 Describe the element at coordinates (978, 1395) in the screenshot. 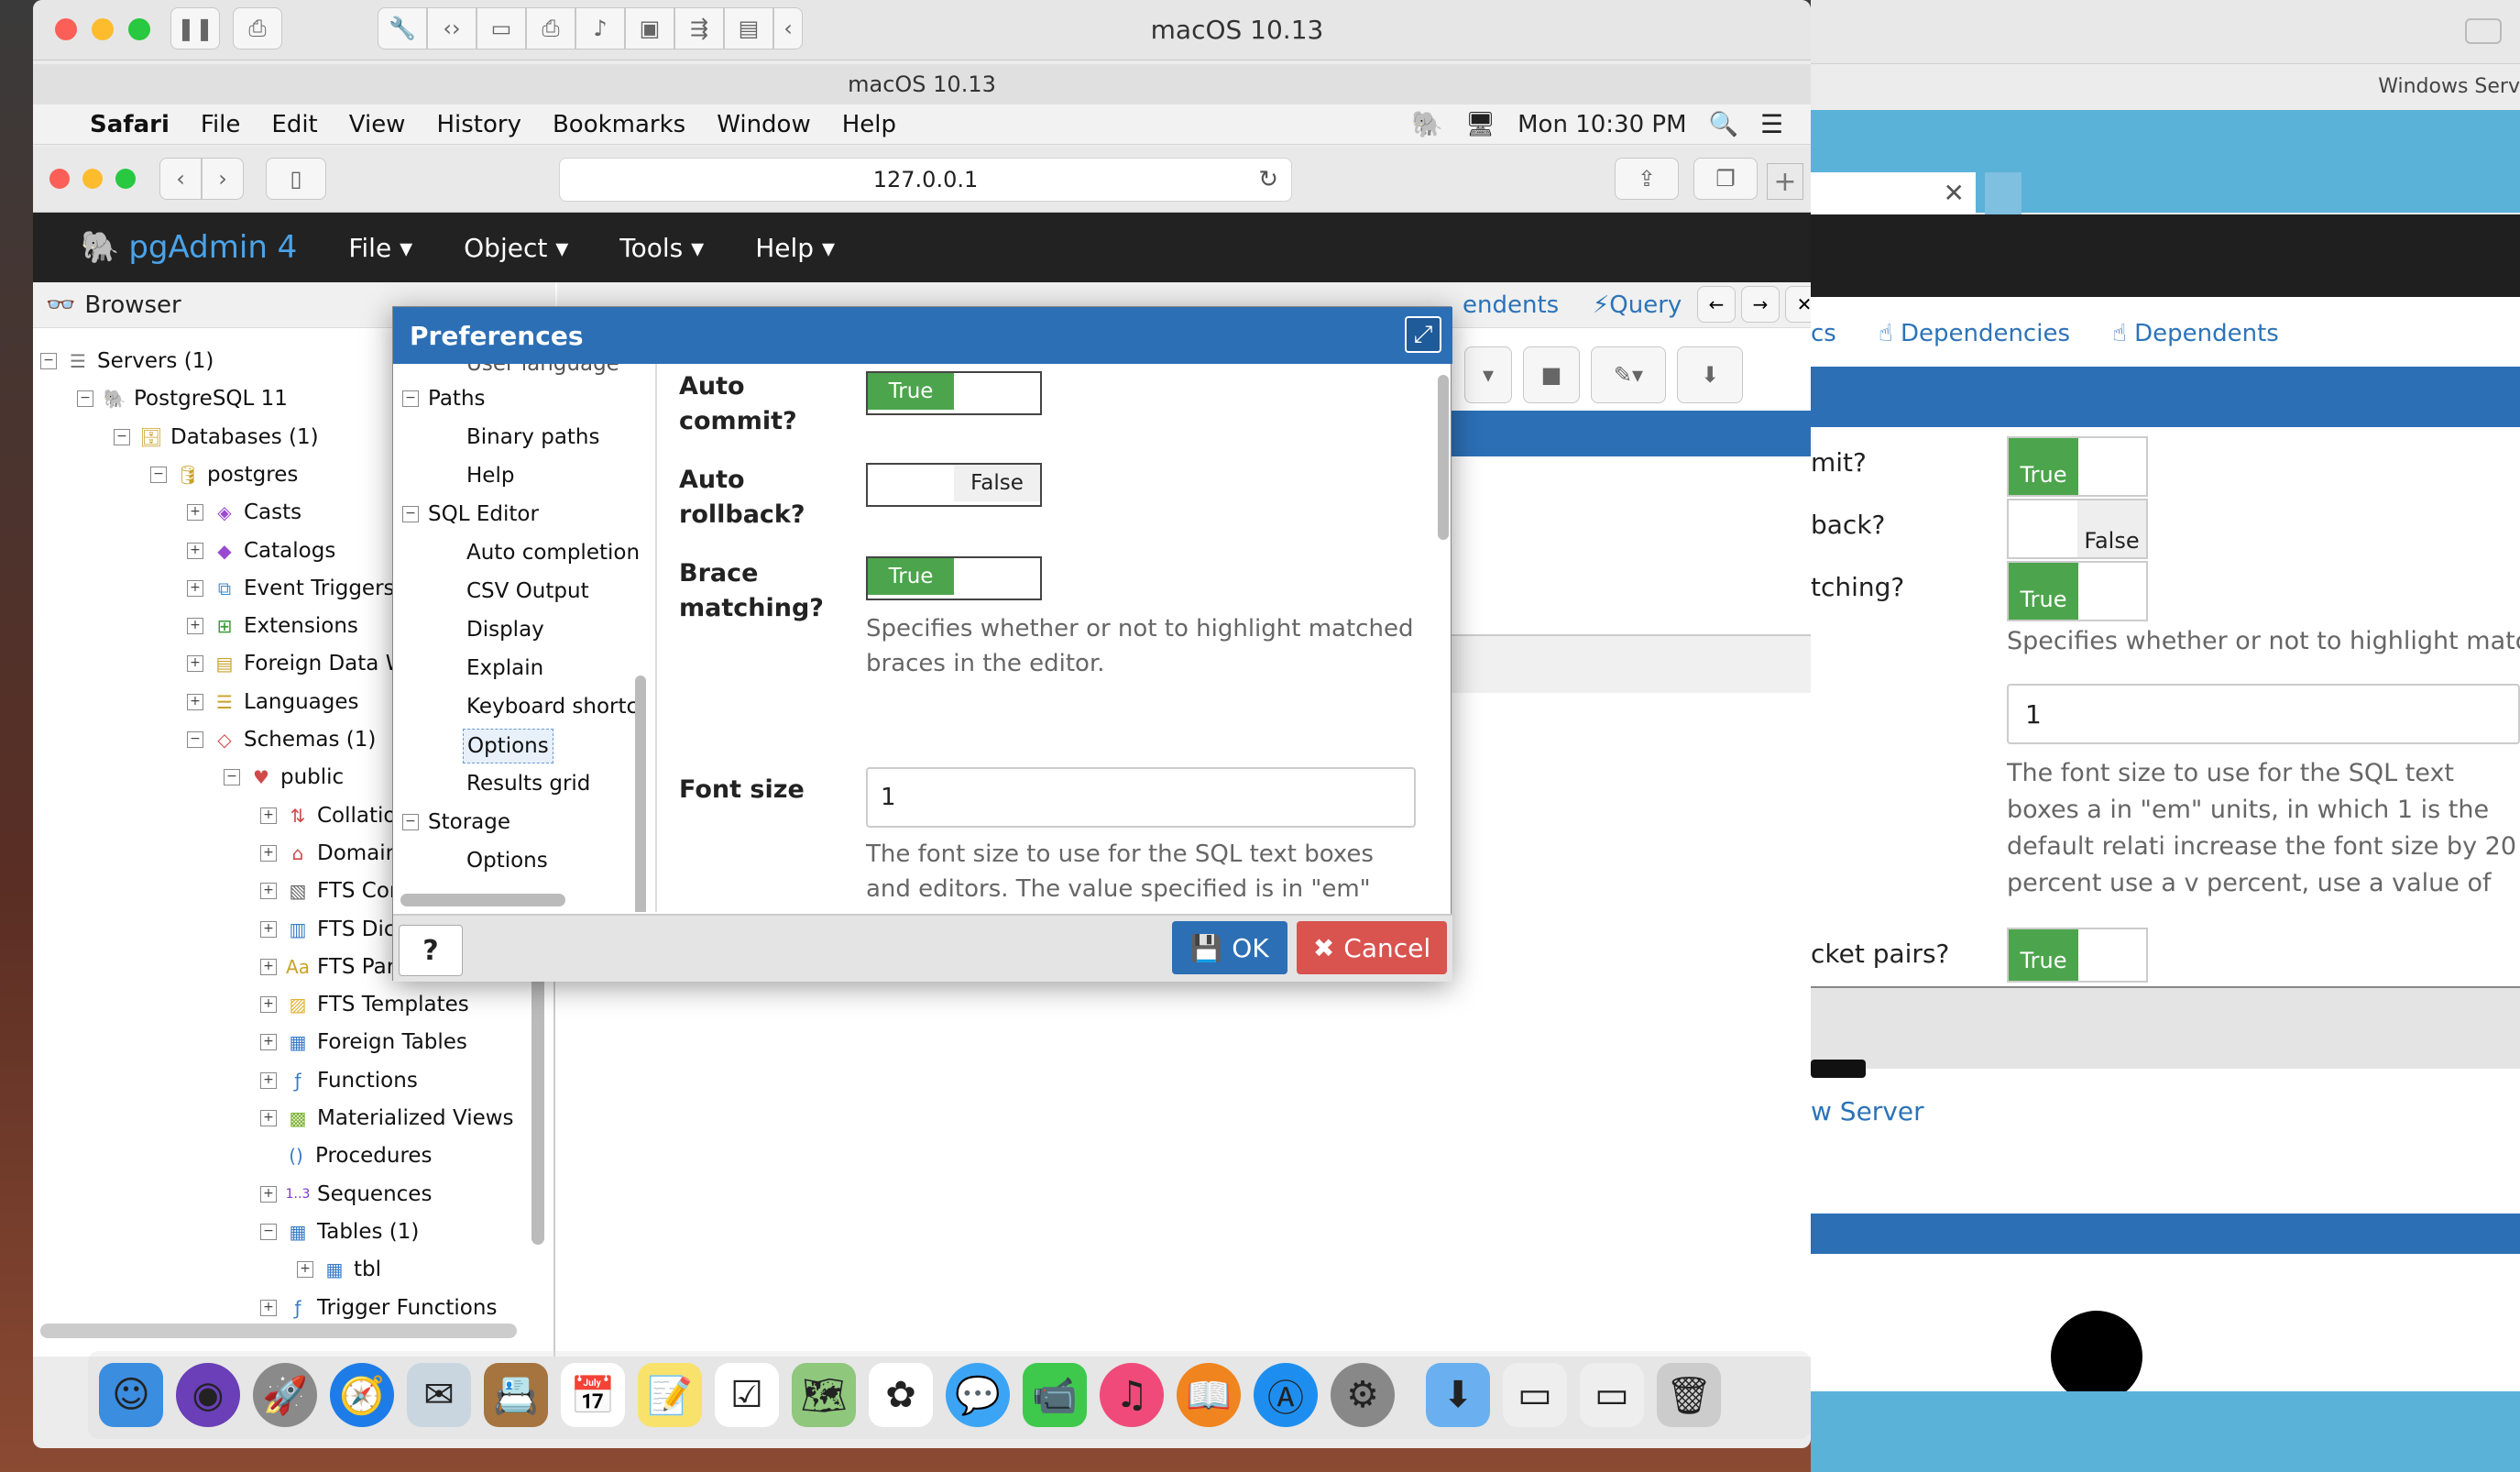

I see `messages-icon: 💬` at that location.